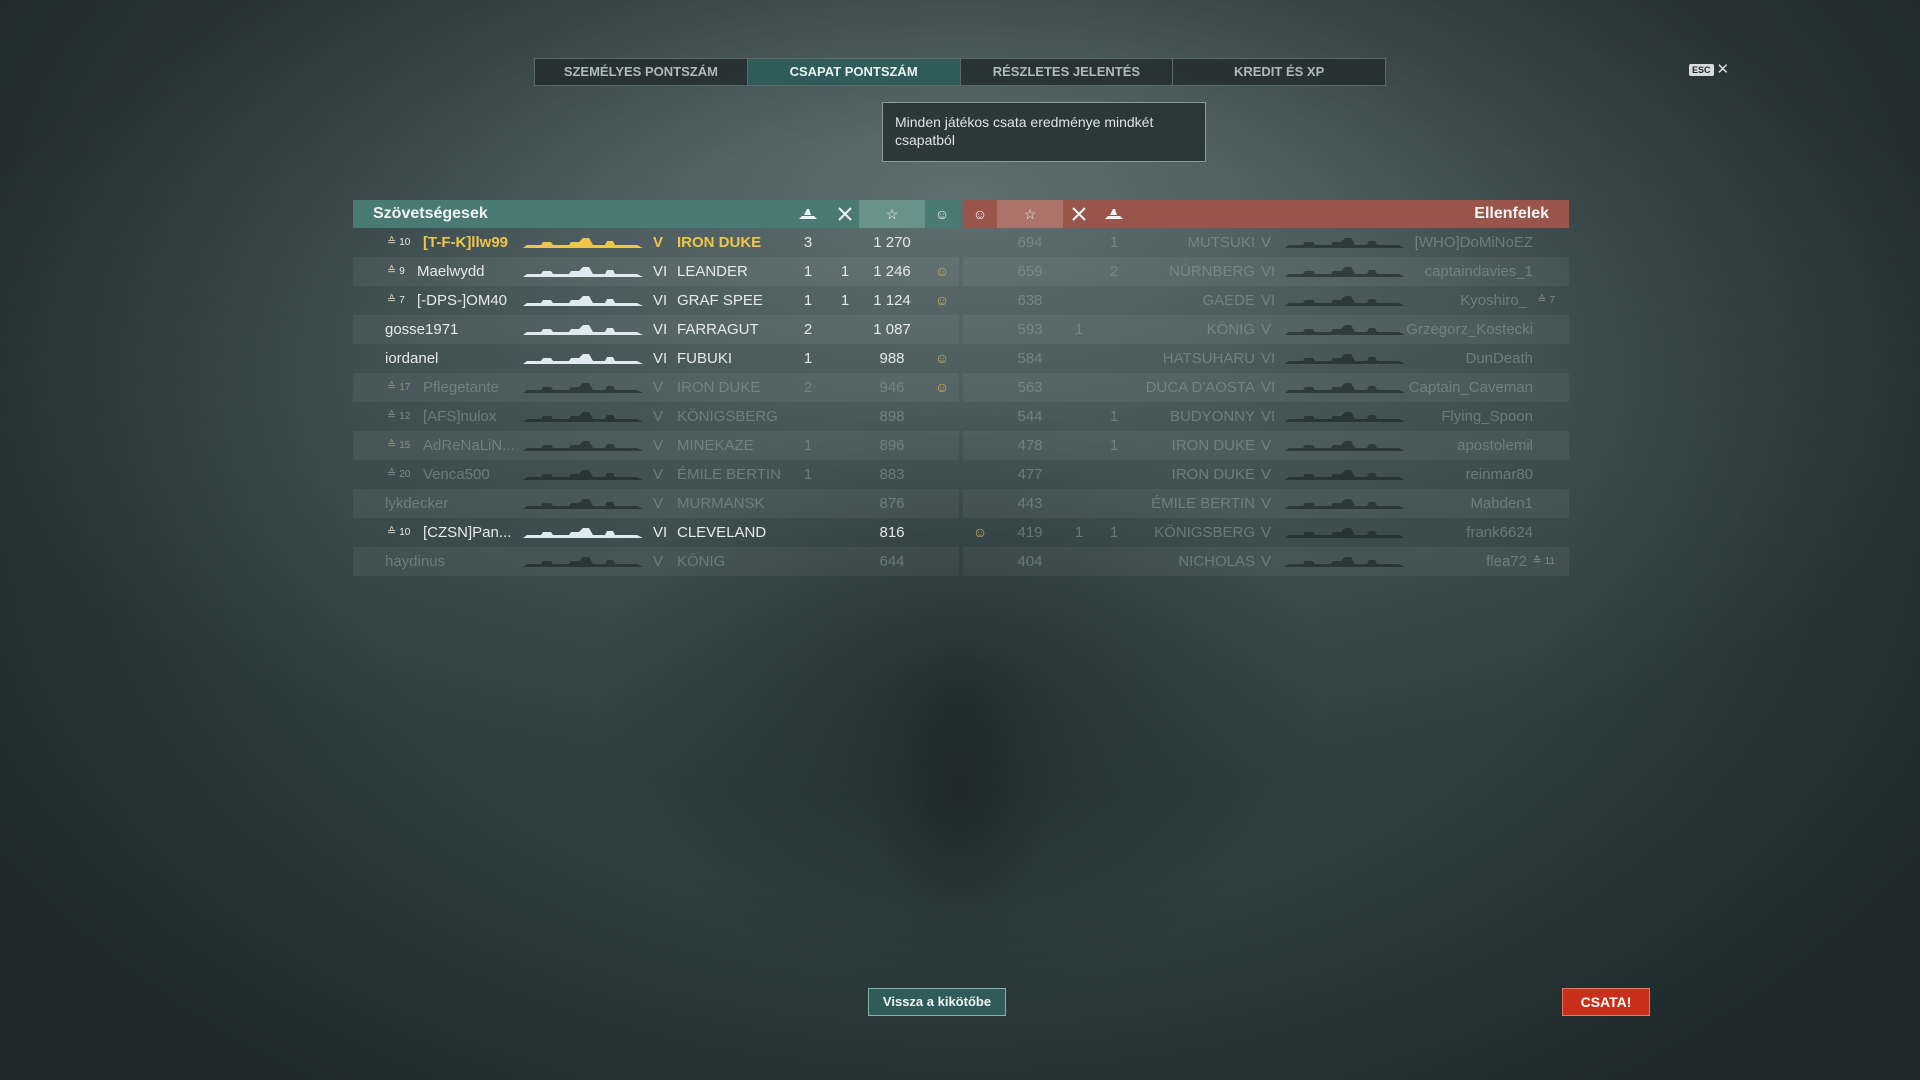 This screenshot has height=1080, width=1920. Describe the element at coordinates (1469, 329) in the screenshot. I see `player-name: Grzegorz_Kostecki` at that location.